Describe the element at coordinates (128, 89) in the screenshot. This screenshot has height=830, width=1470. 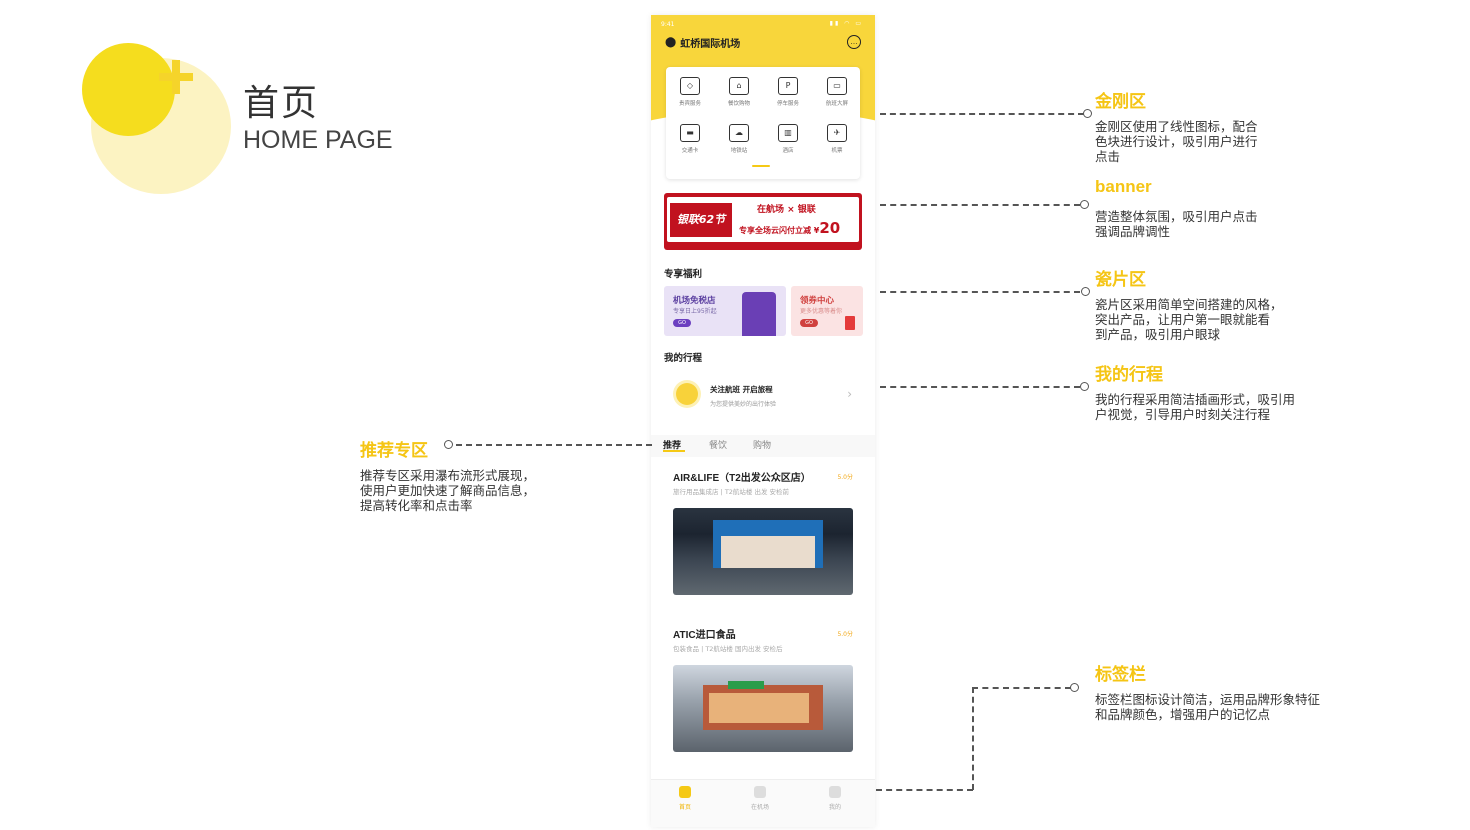
I see `decor-circle-yellow` at that location.